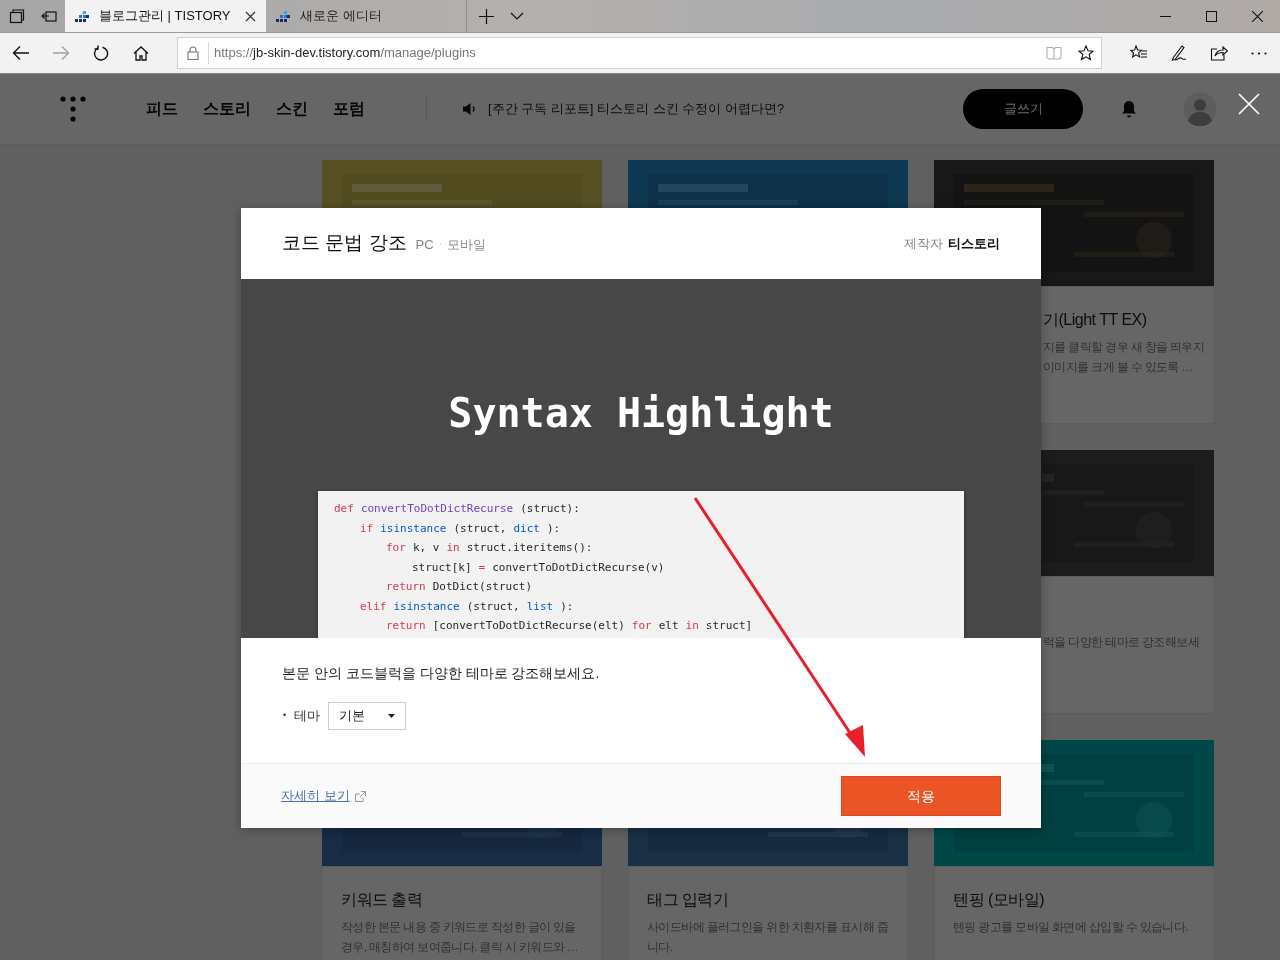  Describe the element at coordinates (366, 16) in the screenshot. I see `browser-tab: 새로운 에디터` at that location.